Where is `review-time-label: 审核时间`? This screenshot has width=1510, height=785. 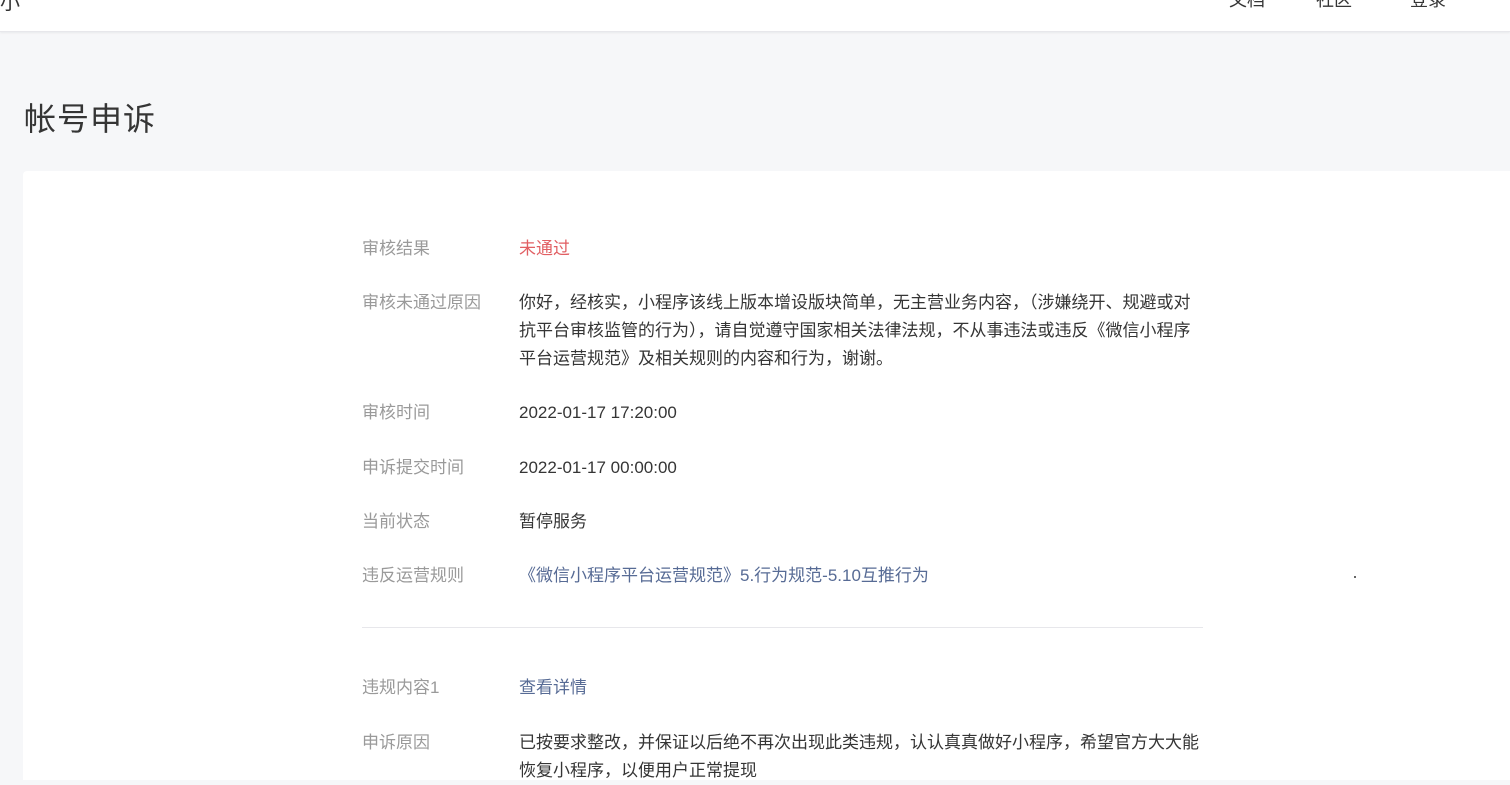
review-time-label: 审核时间 is located at coordinates (396, 412).